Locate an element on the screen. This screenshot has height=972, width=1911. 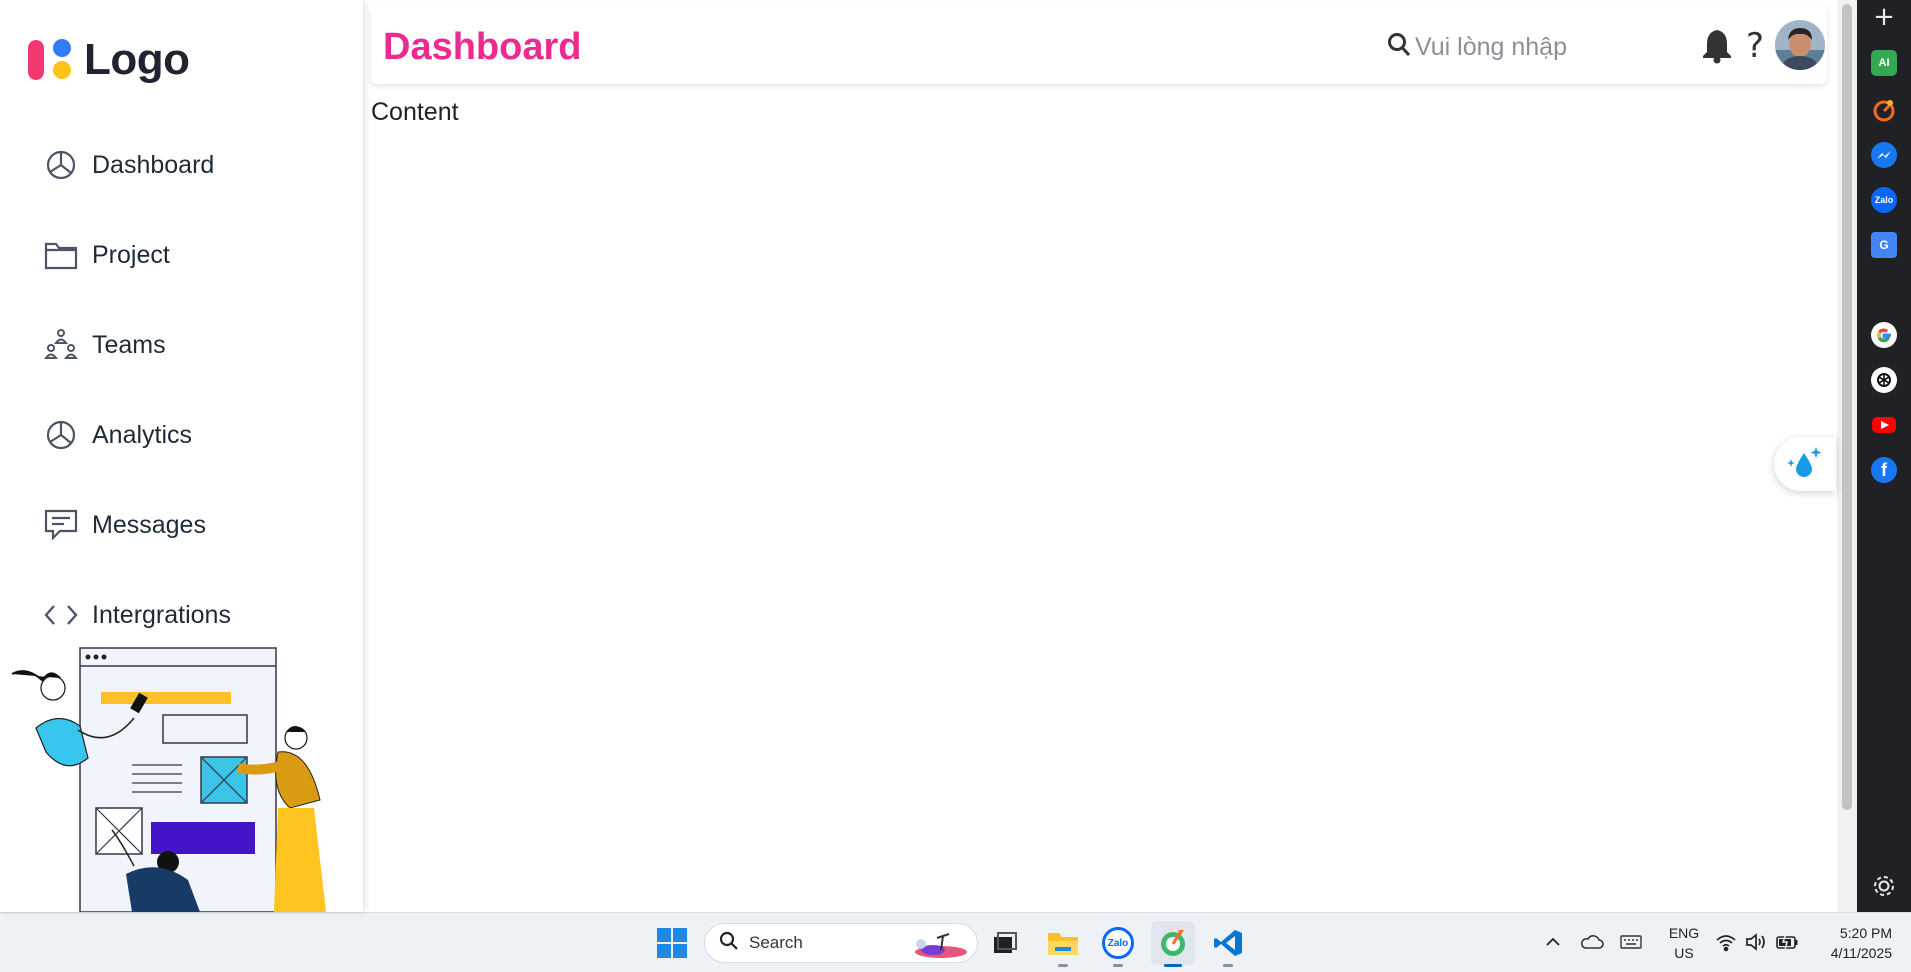
system-clock: 5:20 PM 4/11/2025 is located at coordinates (1852, 943).